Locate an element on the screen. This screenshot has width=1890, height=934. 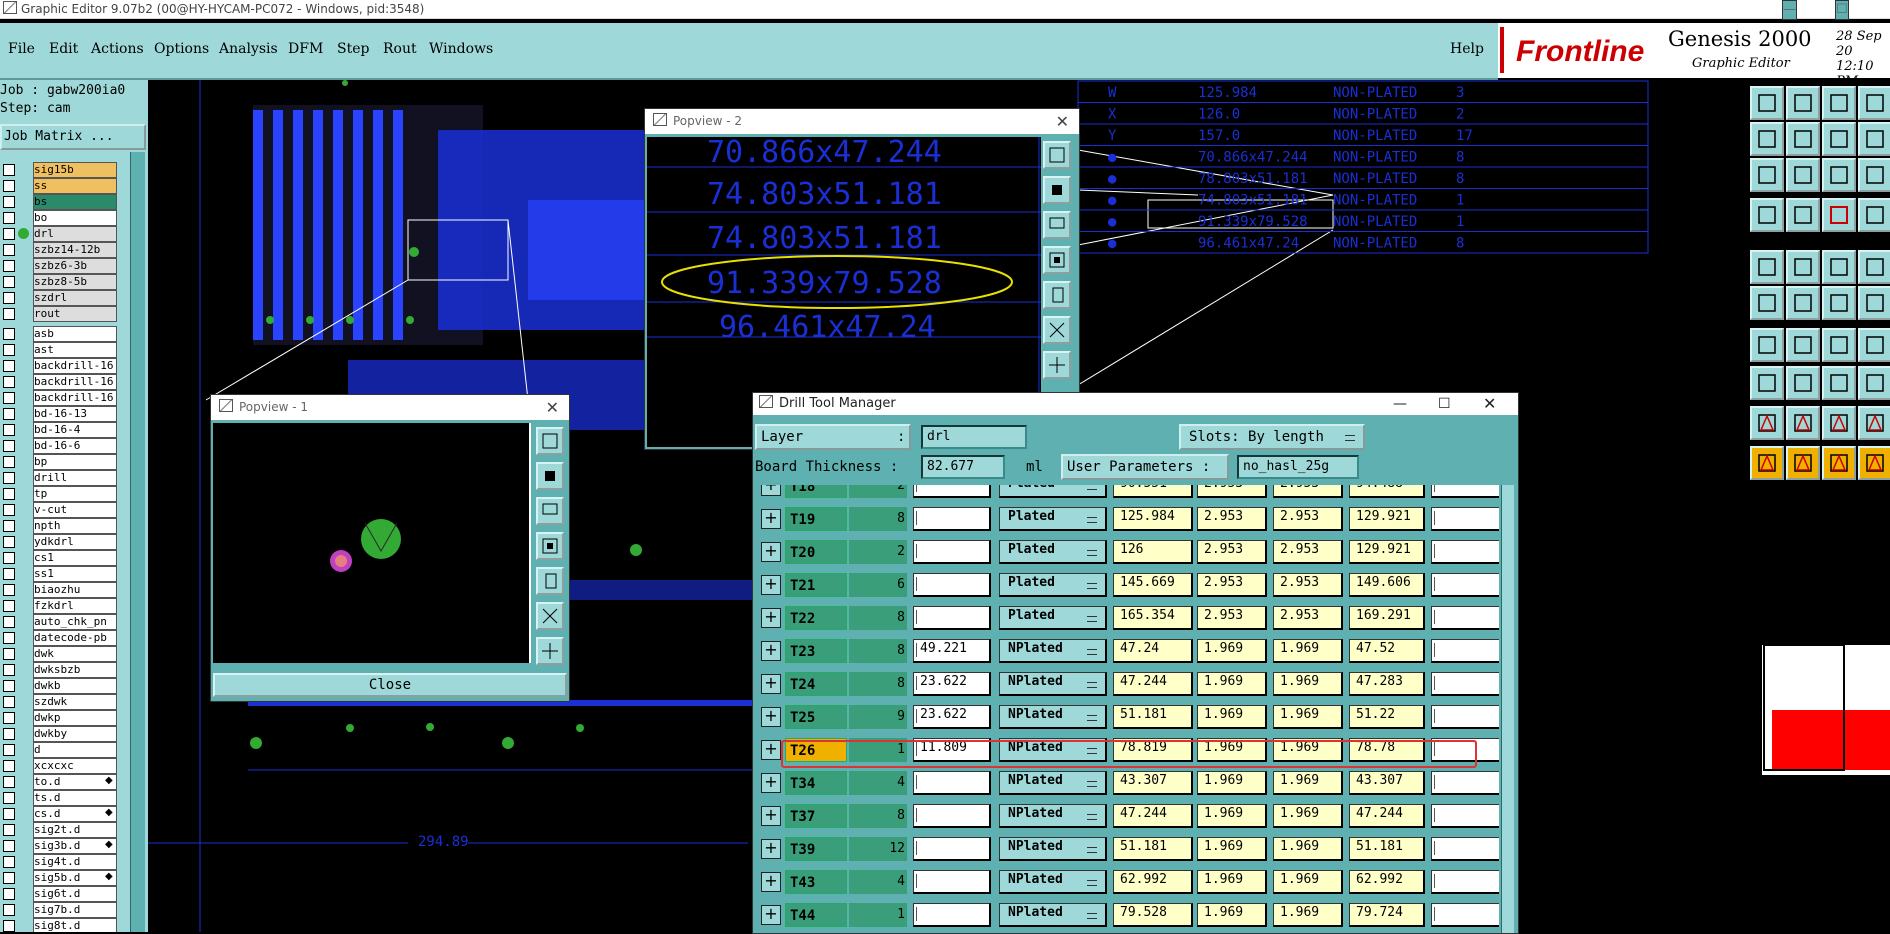
layer-row: szbz8-5b is located at coordinates (60, 282).